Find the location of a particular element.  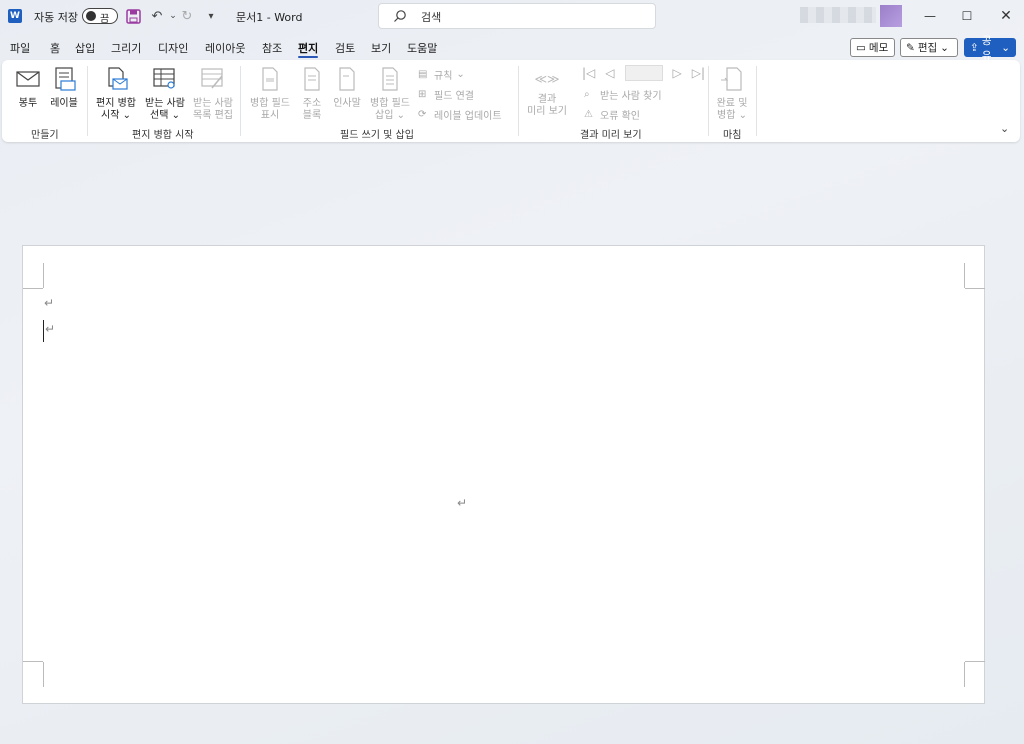

preview-icon: ≪≫ is located at coordinates (547, 79).